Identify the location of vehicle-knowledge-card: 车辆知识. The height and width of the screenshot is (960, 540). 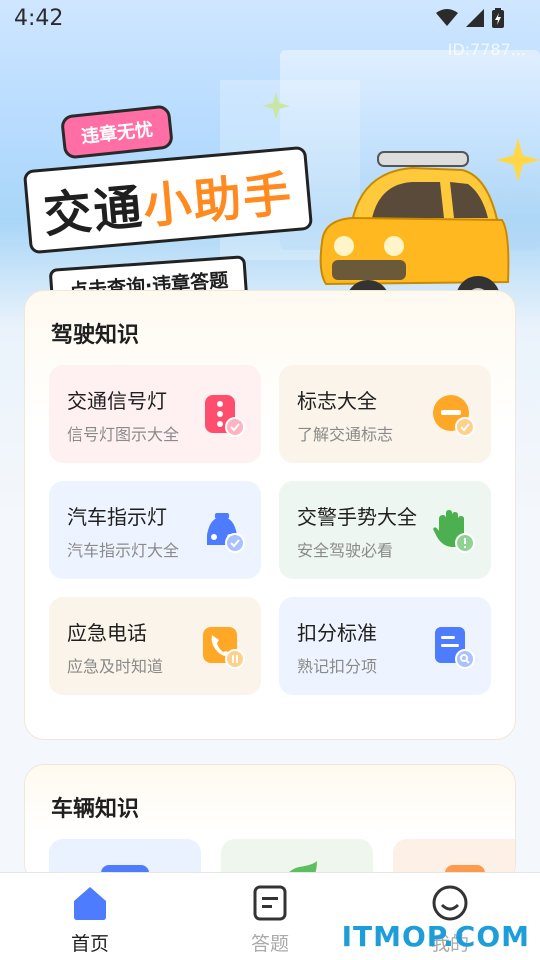
(270, 824).